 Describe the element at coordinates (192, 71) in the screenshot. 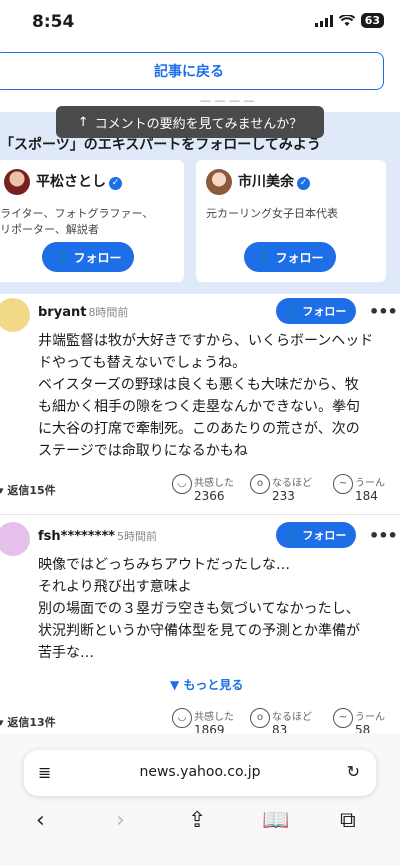

I see `back-to-article-button: 記事に戻る` at that location.